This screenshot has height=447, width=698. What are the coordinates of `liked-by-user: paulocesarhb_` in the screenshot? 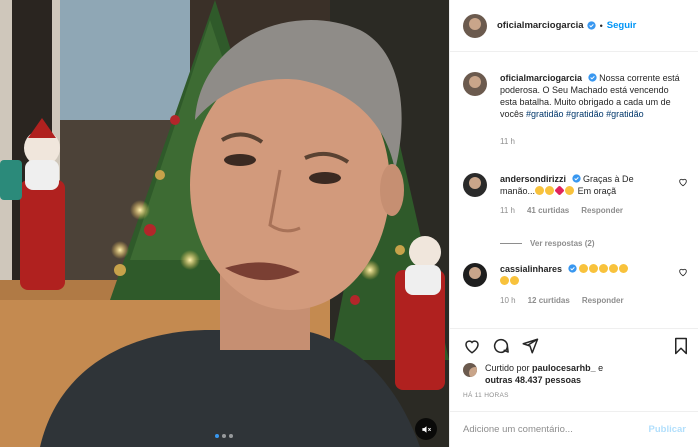 It's located at (564, 368).